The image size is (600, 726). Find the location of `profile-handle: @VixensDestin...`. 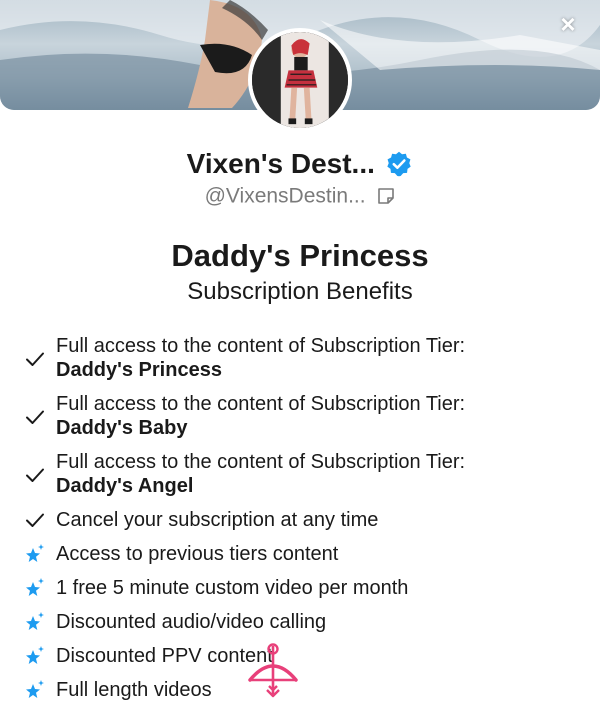

profile-handle: @VixensDestin... is located at coordinates (285, 195).